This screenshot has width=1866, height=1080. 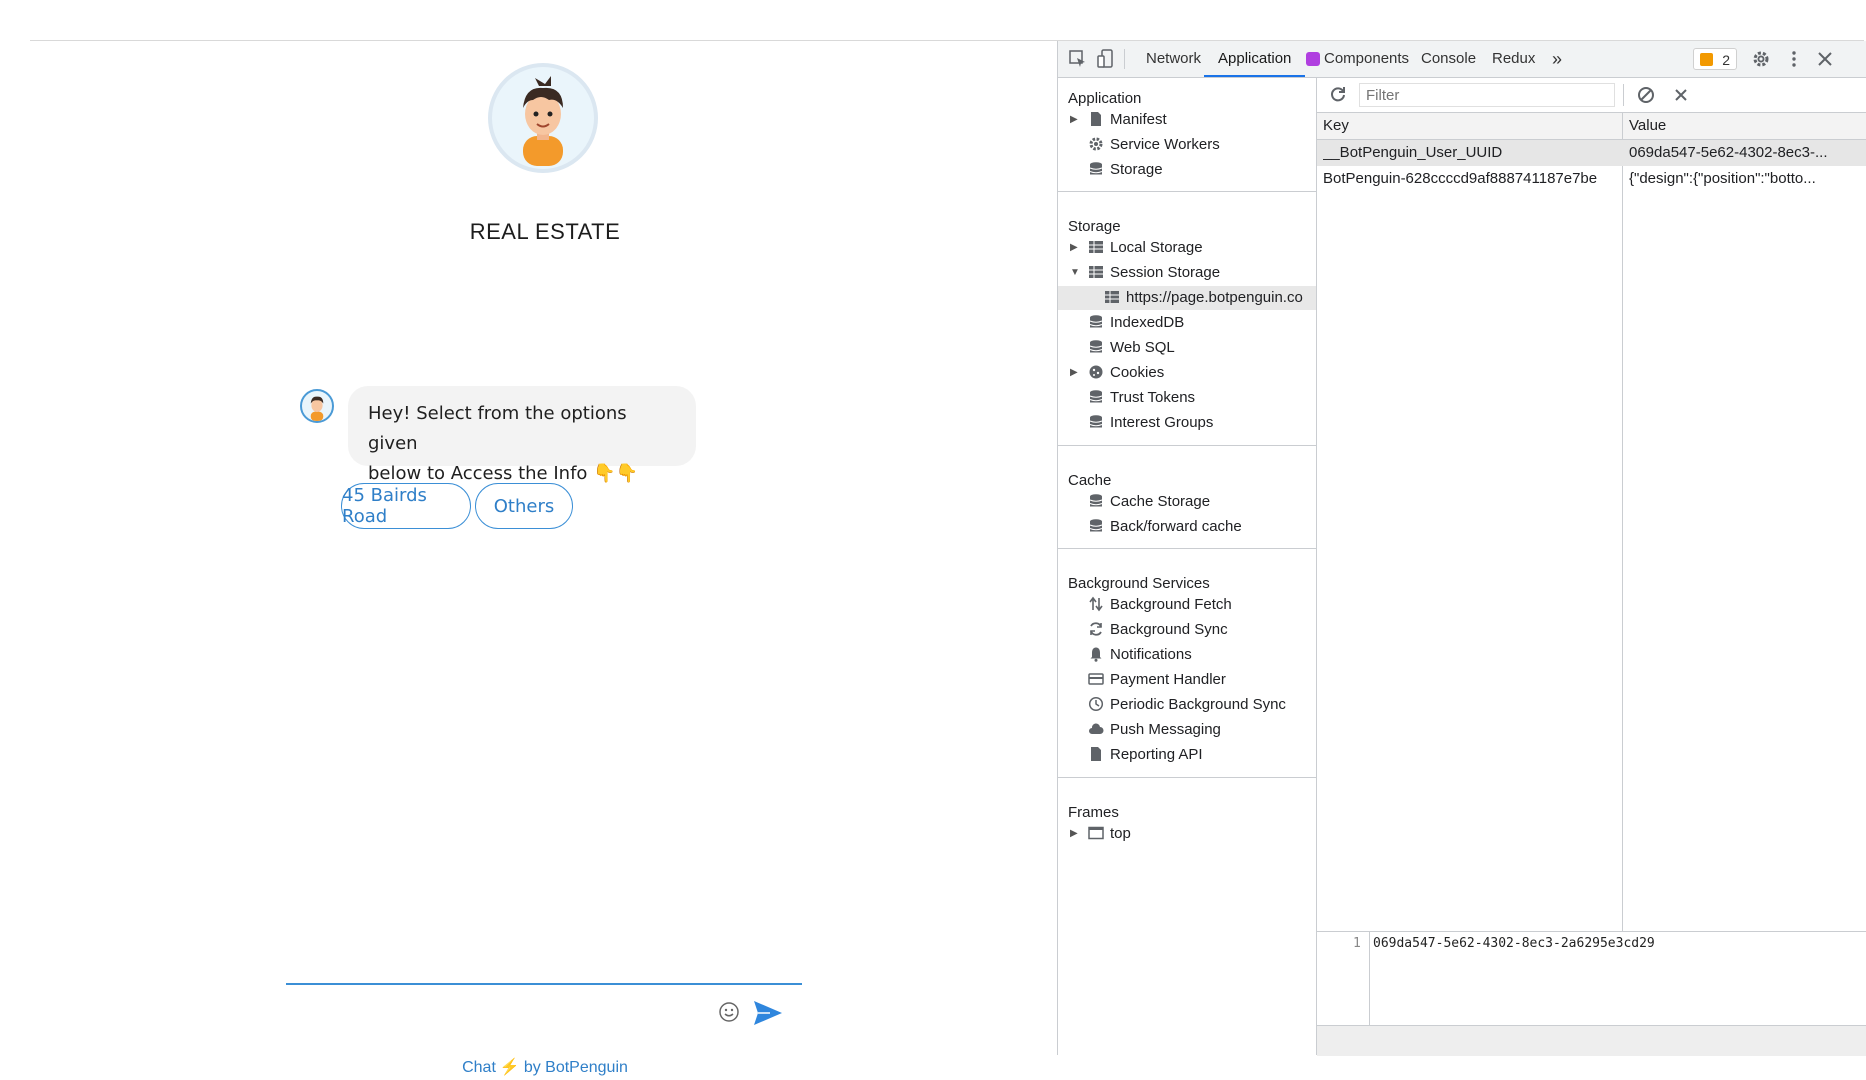 I want to click on react-components-icon, so click(x=1313, y=59).